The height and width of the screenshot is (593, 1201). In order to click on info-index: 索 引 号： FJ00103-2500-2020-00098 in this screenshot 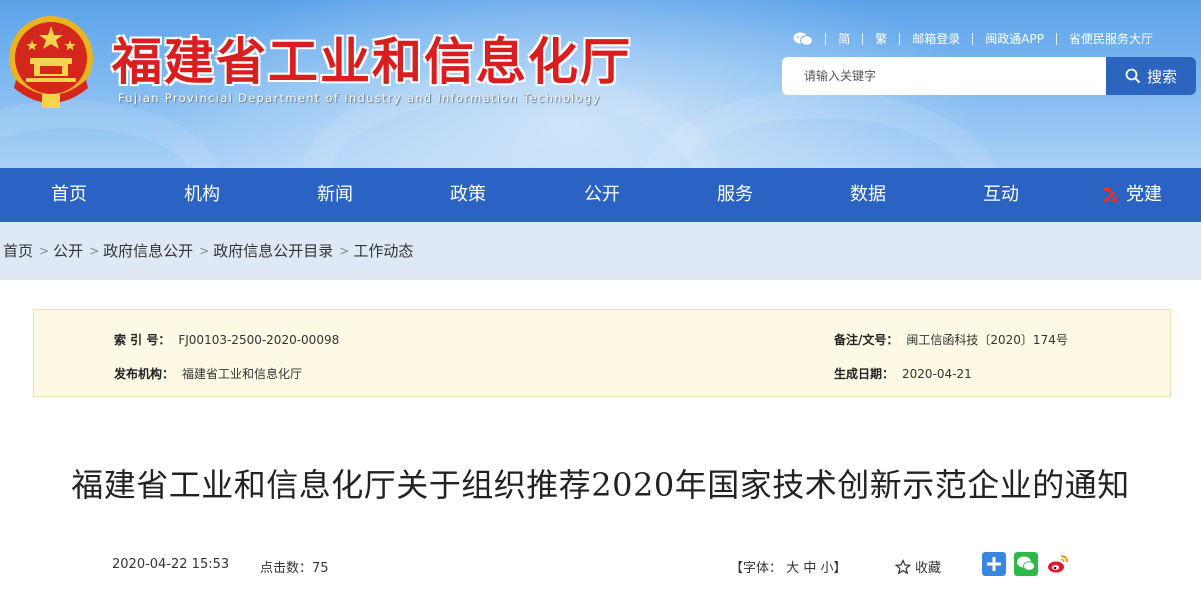, I will do `click(227, 340)`.